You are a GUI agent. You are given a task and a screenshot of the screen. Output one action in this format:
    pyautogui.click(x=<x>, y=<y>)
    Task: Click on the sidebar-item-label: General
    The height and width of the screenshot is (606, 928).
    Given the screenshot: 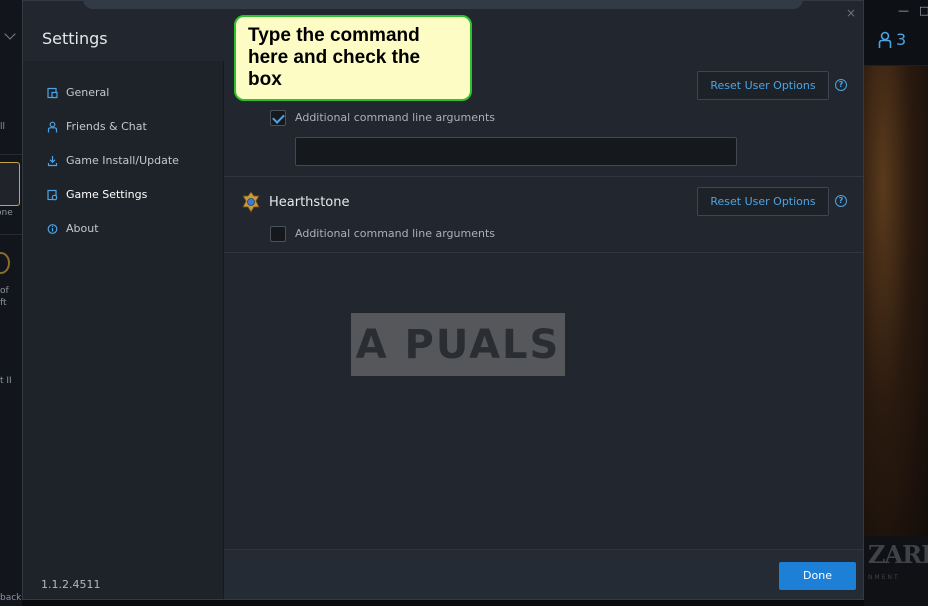 What is the action you would take?
    pyautogui.click(x=88, y=92)
    